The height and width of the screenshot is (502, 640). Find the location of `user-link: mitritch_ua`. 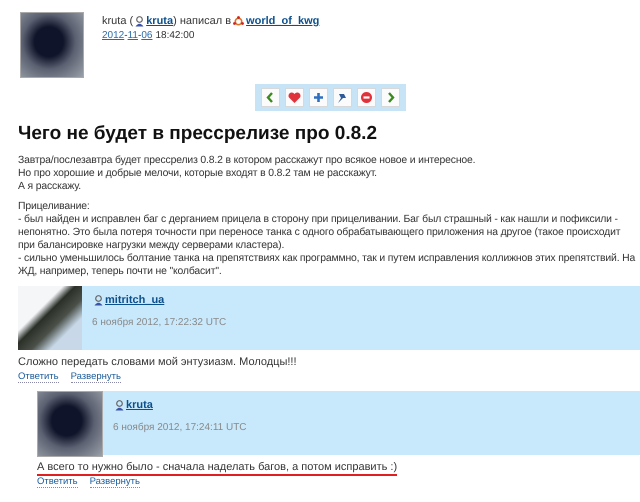

user-link: mitritch_ua is located at coordinates (134, 300).